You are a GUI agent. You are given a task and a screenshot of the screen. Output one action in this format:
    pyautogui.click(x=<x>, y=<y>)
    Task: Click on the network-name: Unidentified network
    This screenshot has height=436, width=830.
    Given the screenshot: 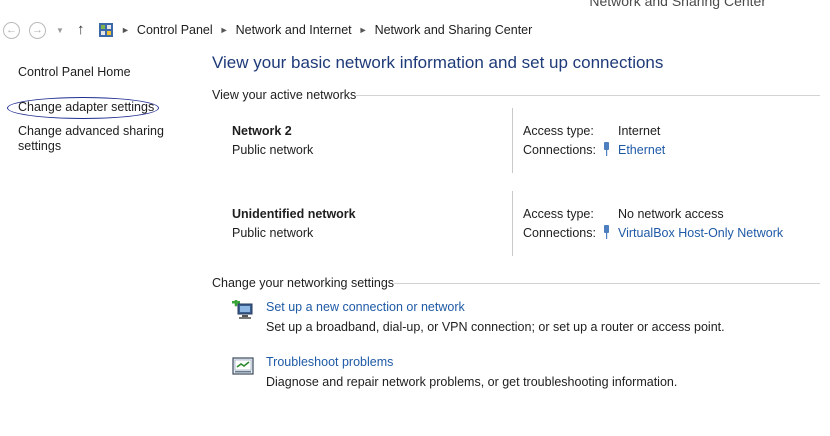 What is the action you would take?
    pyautogui.click(x=294, y=214)
    